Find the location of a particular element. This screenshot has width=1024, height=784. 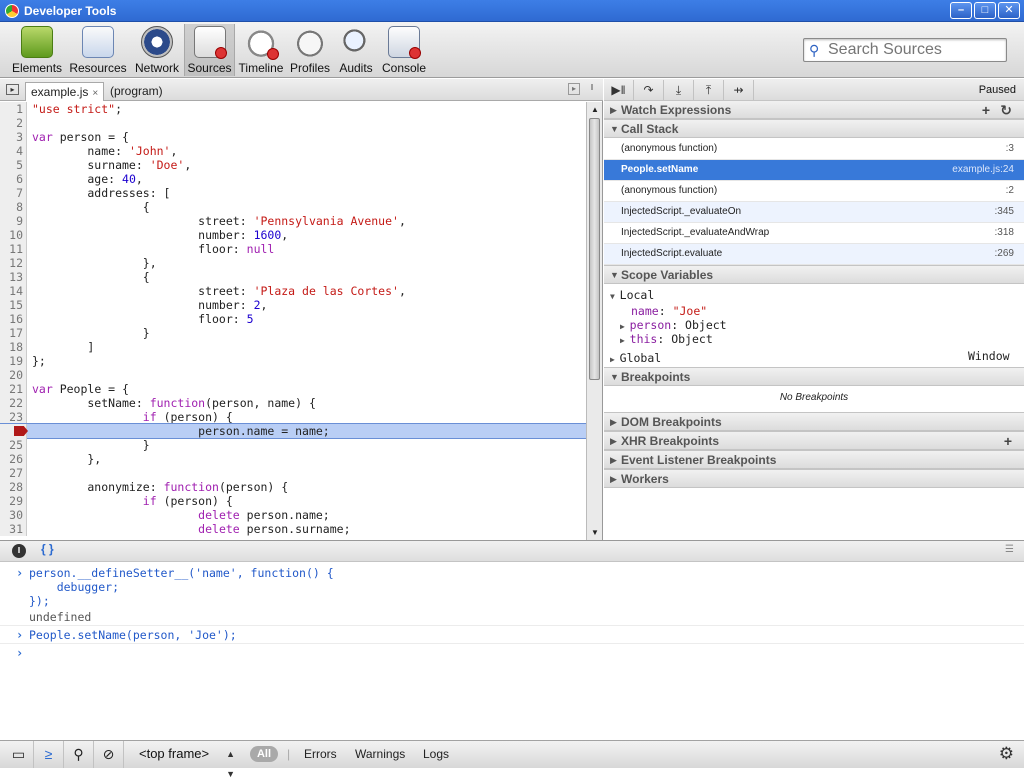

tab-audits: Audits is located at coordinates (356, 50).